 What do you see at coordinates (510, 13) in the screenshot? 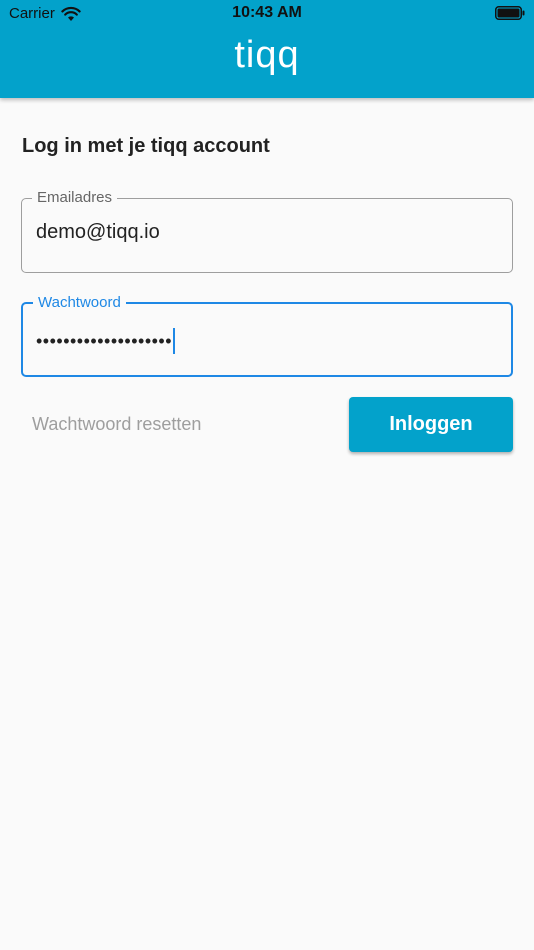
I see `battery-icon` at bounding box center [510, 13].